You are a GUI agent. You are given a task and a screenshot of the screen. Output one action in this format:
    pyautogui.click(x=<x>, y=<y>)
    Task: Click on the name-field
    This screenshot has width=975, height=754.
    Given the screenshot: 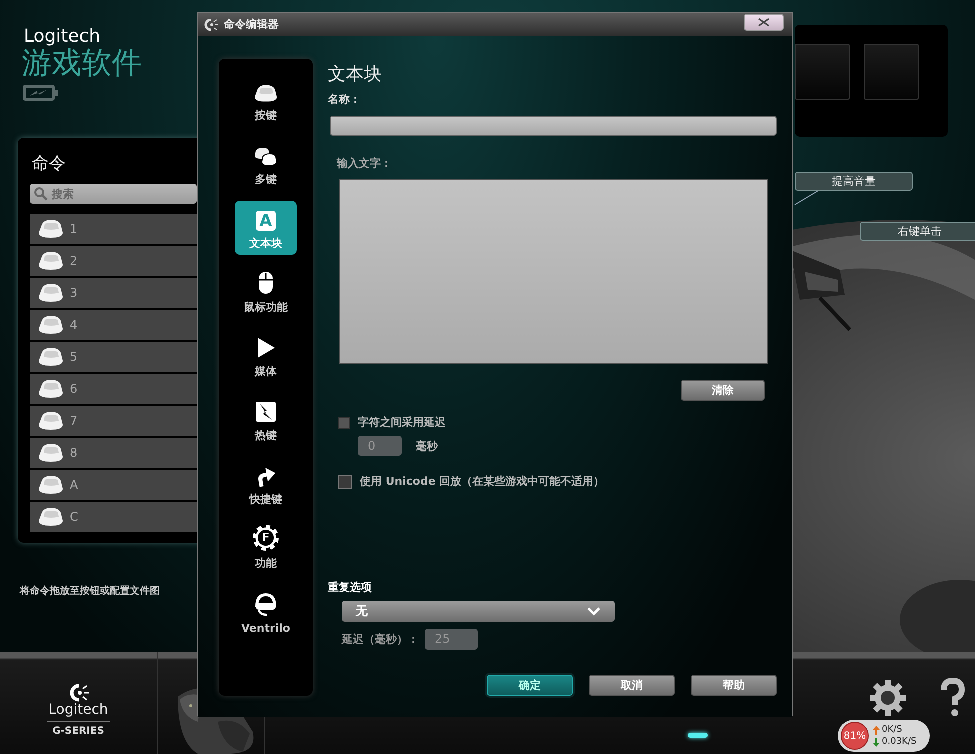 What is the action you would take?
    pyautogui.click(x=553, y=126)
    